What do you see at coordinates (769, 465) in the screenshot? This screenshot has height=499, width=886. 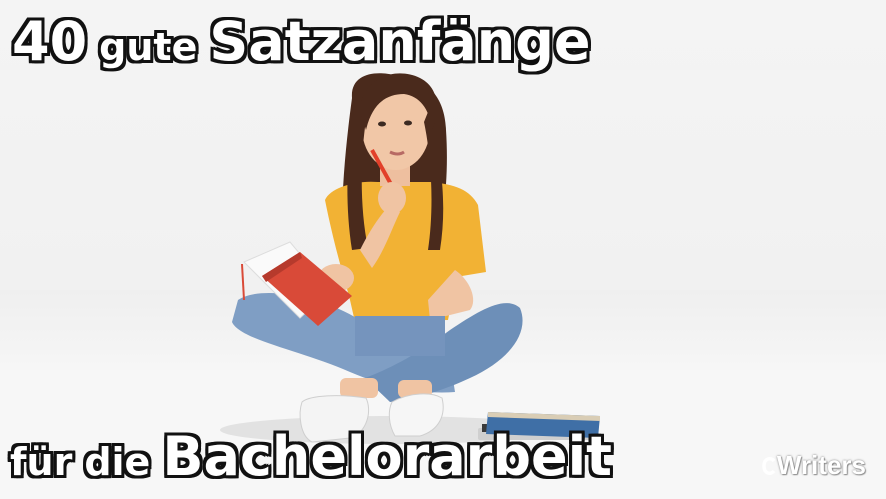 I see `c-letter-icon` at bounding box center [769, 465].